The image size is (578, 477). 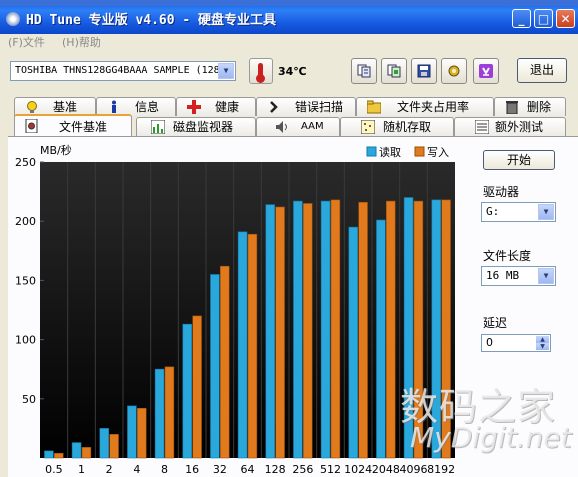 I want to click on menu-help: (H)帮助, so click(x=81, y=42).